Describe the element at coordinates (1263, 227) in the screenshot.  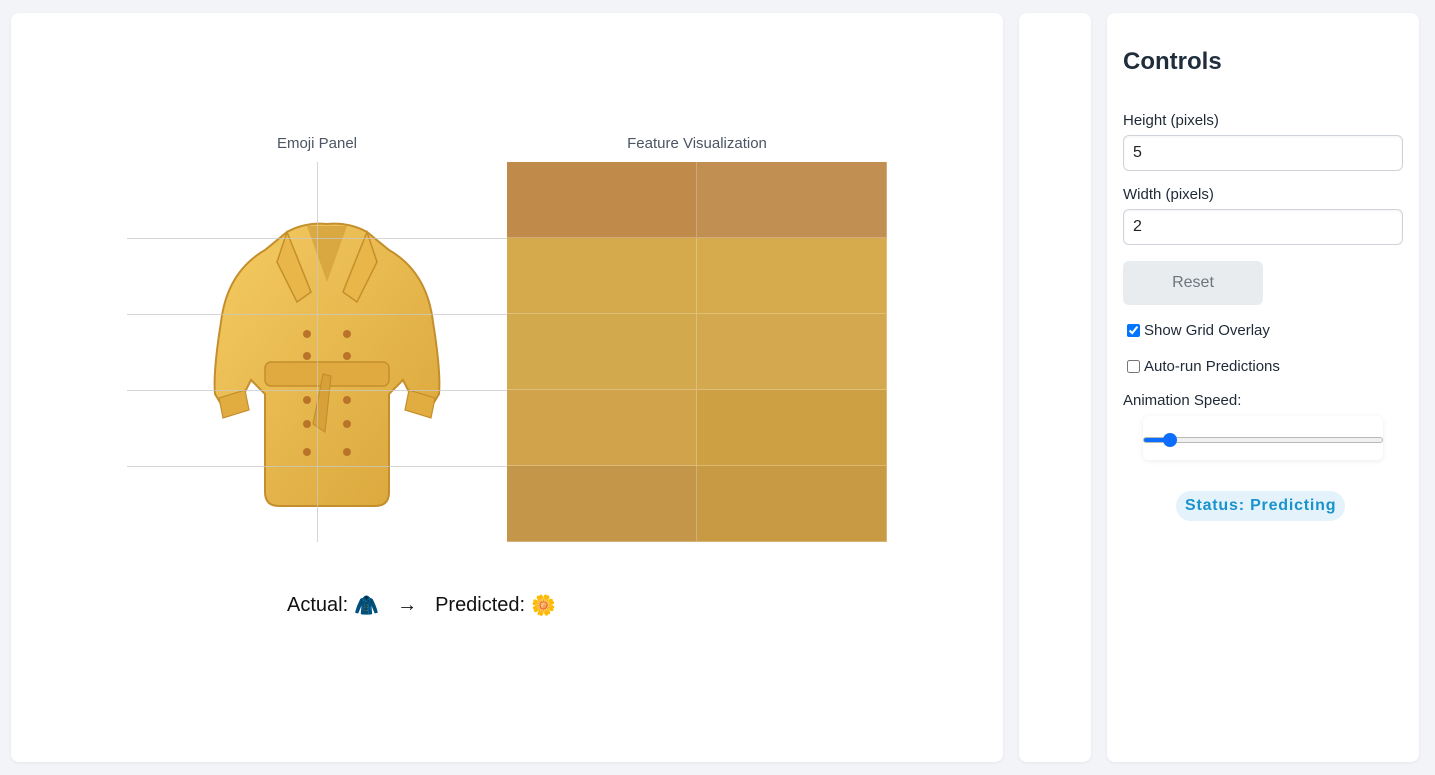
I see `width-input` at that location.